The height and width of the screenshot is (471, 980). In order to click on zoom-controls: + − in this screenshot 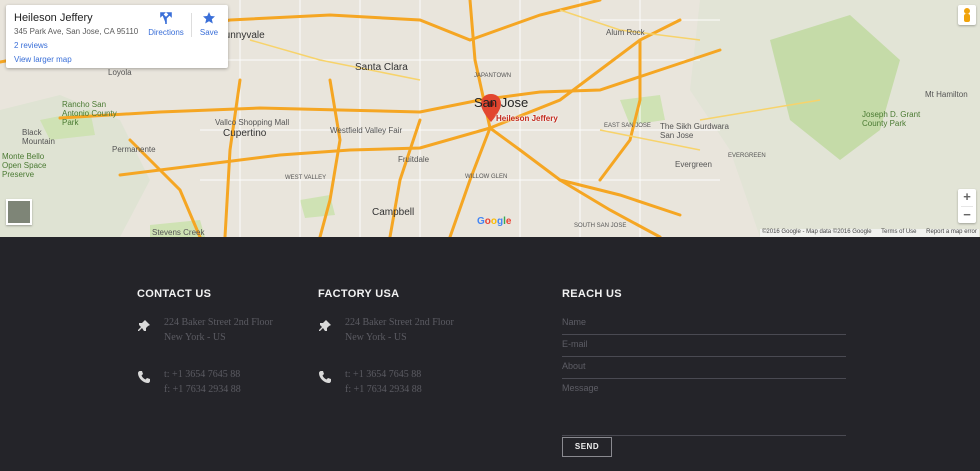, I will do `click(967, 206)`.